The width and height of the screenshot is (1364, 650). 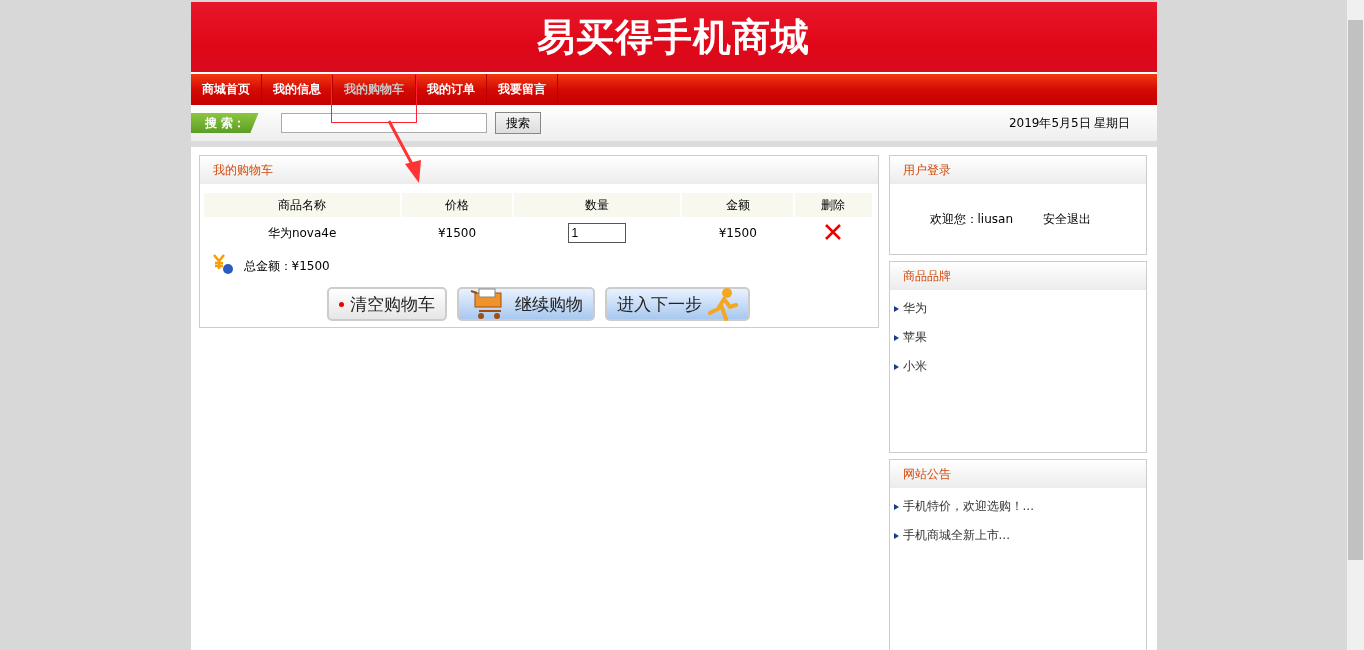 I want to click on column-header: 删除, so click(x=833, y=205).